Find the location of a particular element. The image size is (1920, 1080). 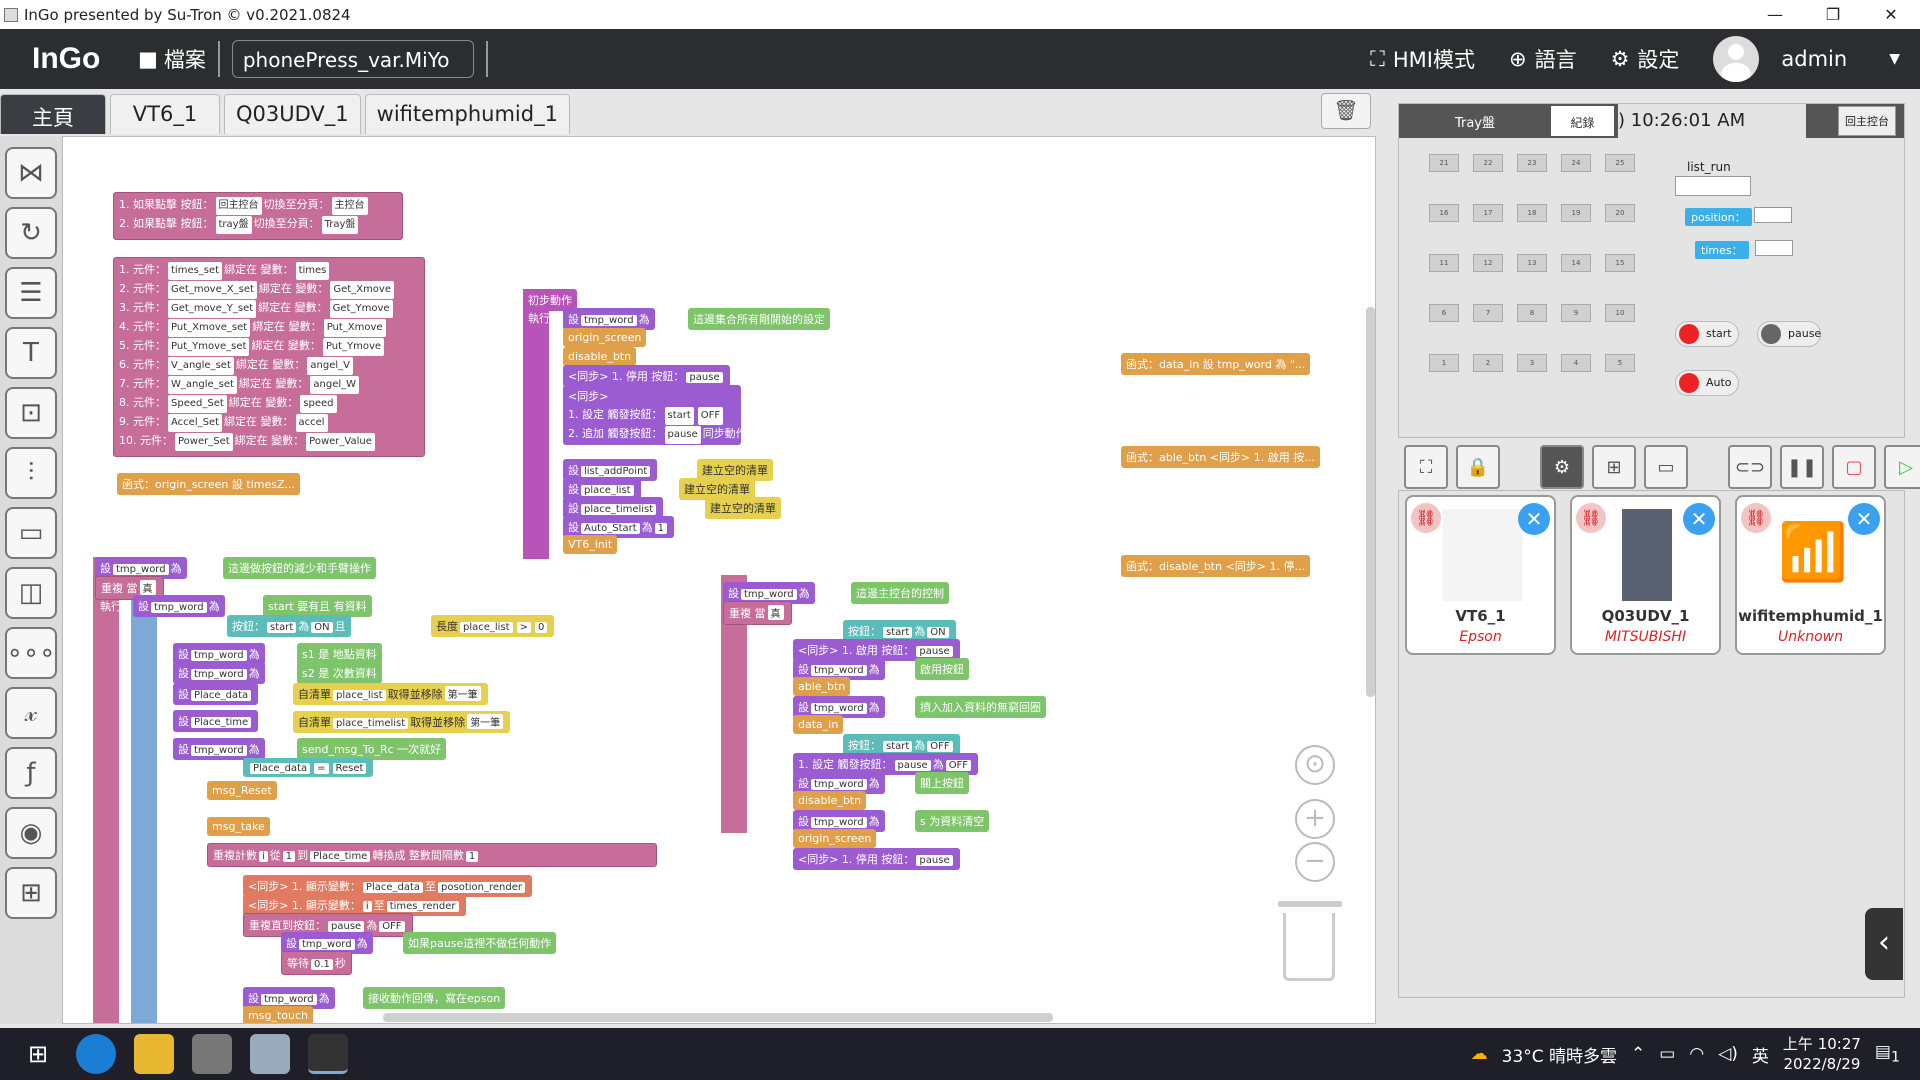

set-tmp-word-s2: 設 tmp_word 為 is located at coordinates (219, 673).